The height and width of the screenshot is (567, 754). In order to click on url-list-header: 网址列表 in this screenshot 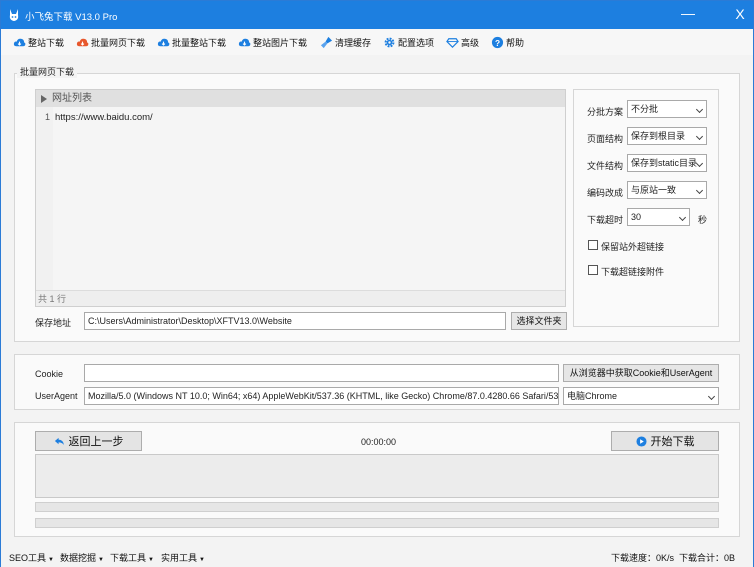, I will do `click(300, 98)`.